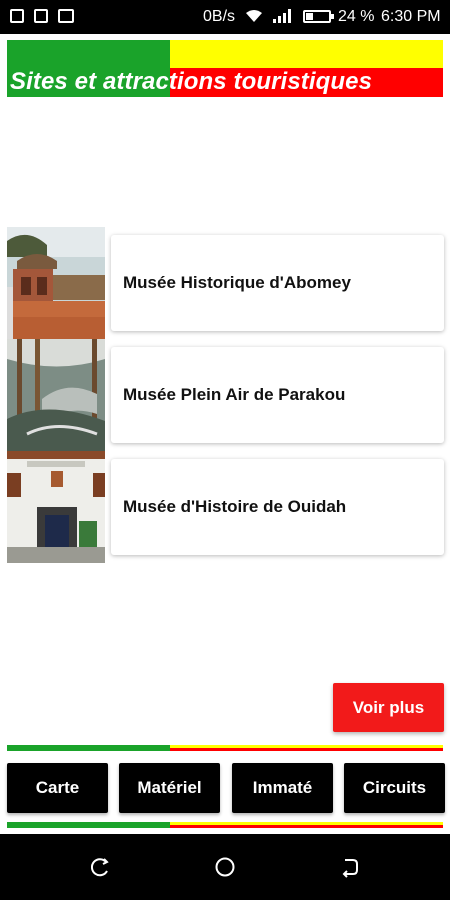 Image resolution: width=450 pixels, height=900 pixels. I want to click on materiel-button: Matériel, so click(169, 788).